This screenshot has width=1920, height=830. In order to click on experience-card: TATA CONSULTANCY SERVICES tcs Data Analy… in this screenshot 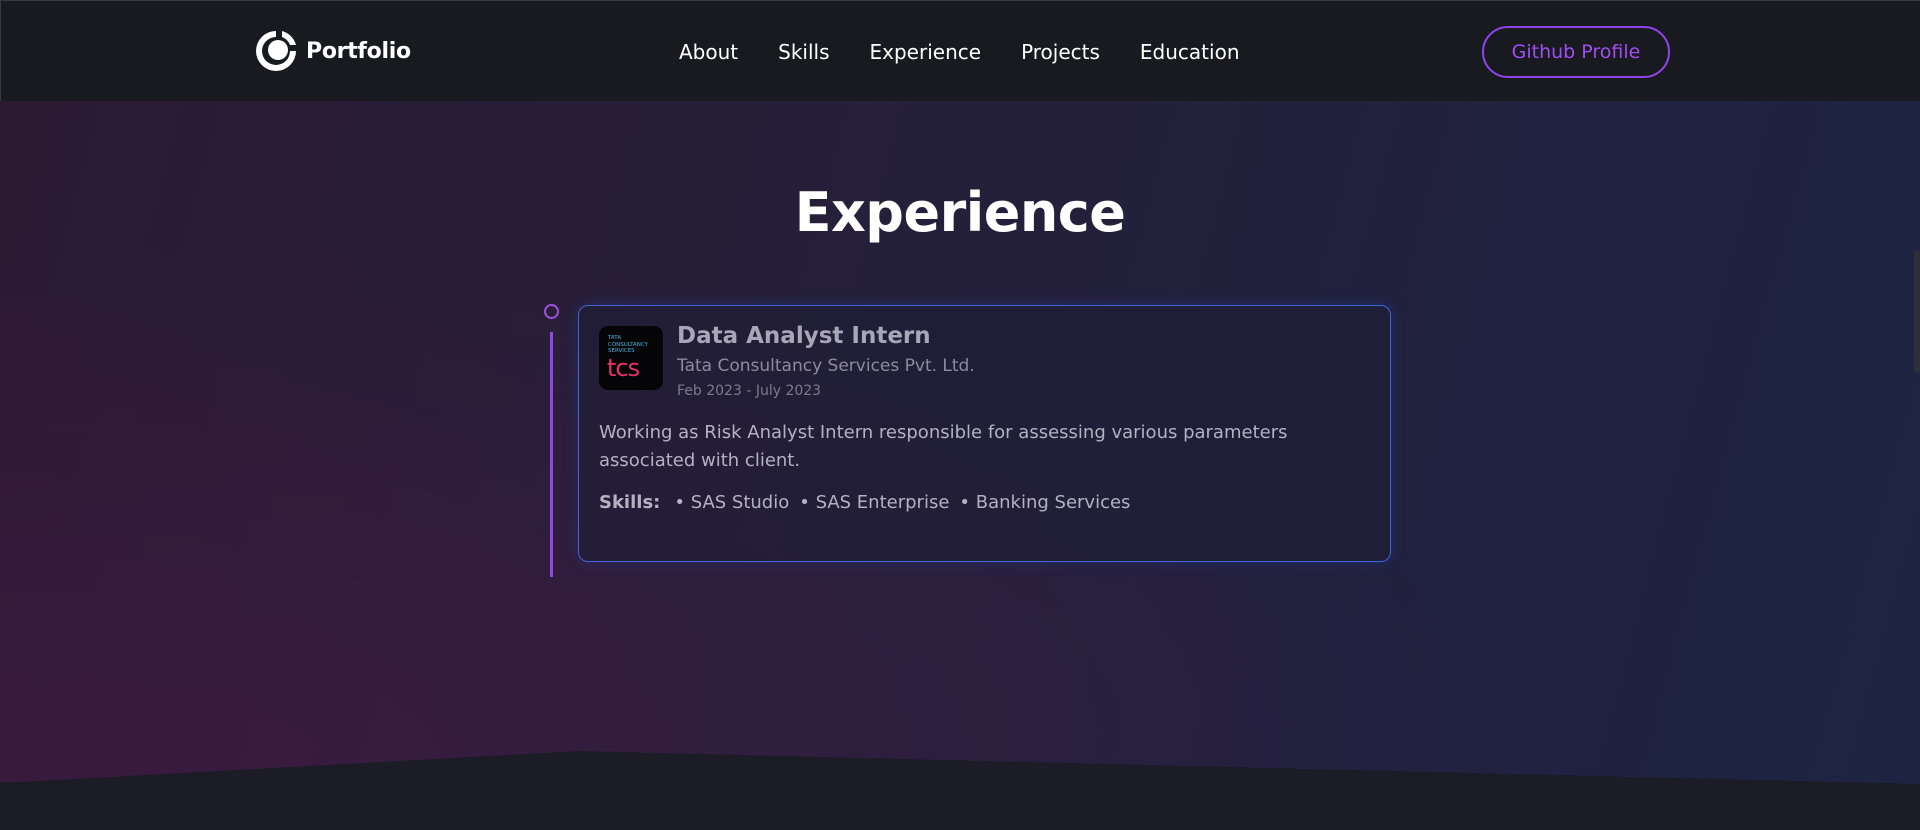, I will do `click(984, 433)`.